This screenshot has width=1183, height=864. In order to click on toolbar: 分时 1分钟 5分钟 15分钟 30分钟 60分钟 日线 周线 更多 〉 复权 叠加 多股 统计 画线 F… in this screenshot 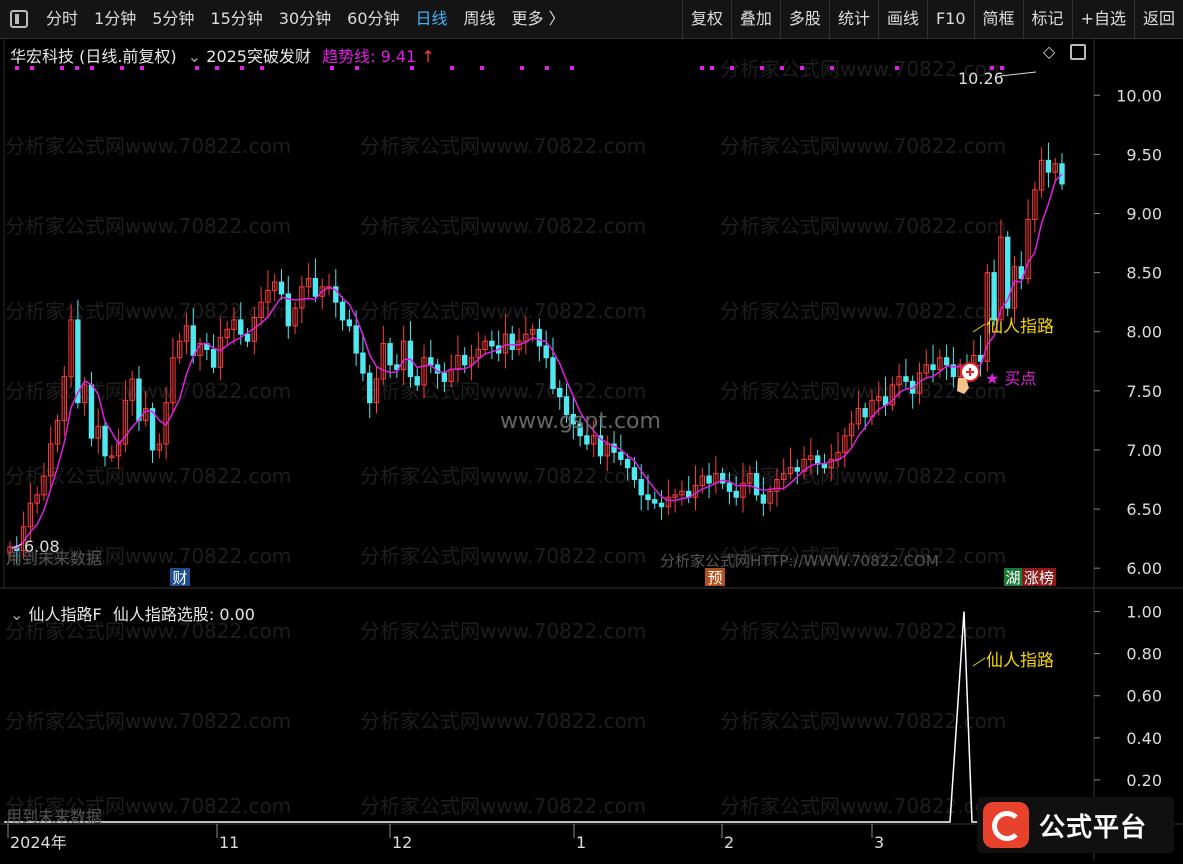, I will do `click(591, 19)`.